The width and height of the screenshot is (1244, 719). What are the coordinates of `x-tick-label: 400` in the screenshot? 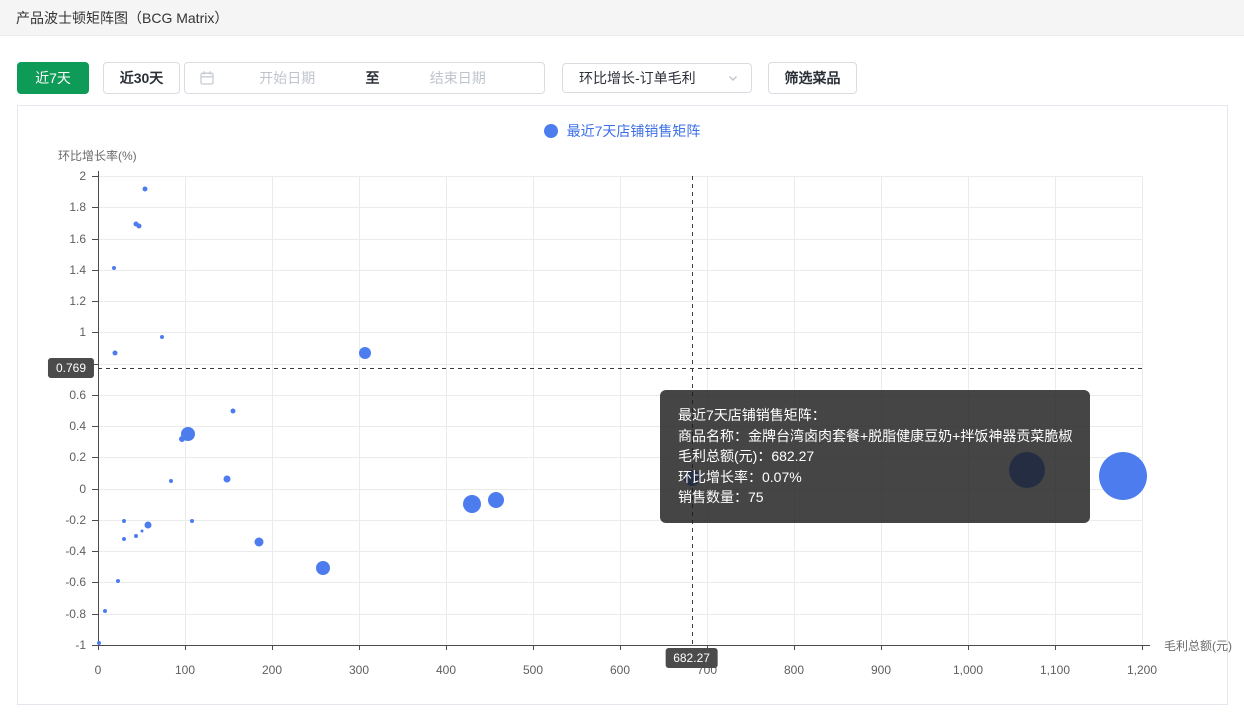 It's located at (446, 670).